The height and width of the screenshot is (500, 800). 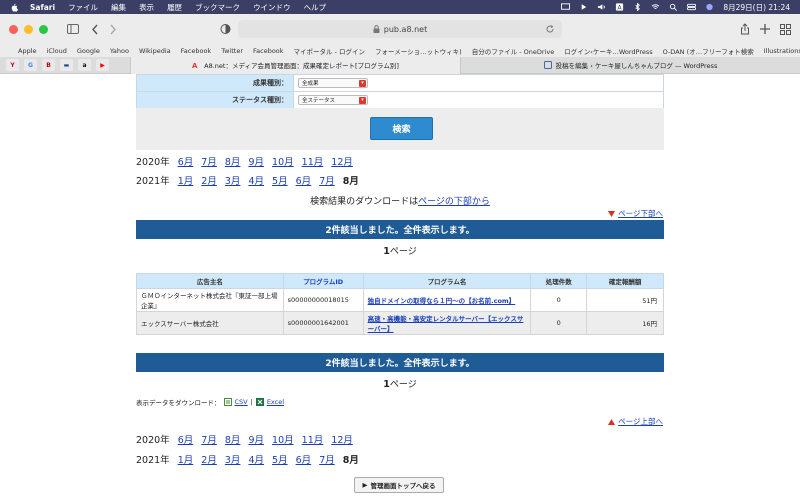 I want to click on menubar-datetime: 8月29日(日) 21:24, so click(x=756, y=7).